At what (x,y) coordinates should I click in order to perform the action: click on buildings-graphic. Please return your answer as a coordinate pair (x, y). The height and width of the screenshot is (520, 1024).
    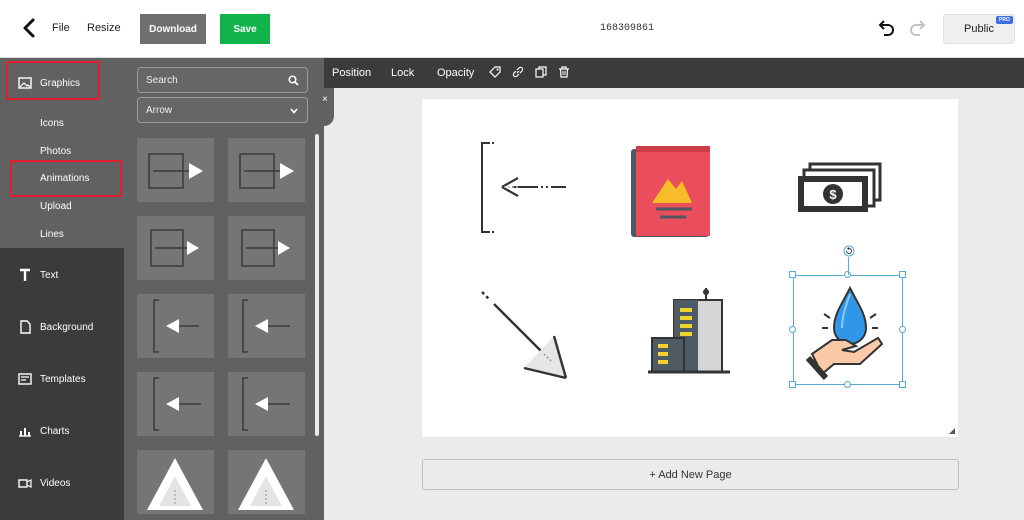
    Looking at the image, I should click on (689, 332).